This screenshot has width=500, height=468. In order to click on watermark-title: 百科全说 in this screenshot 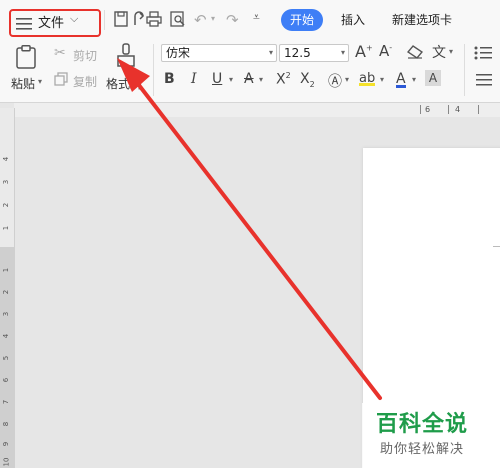, I will do `click(422, 424)`.